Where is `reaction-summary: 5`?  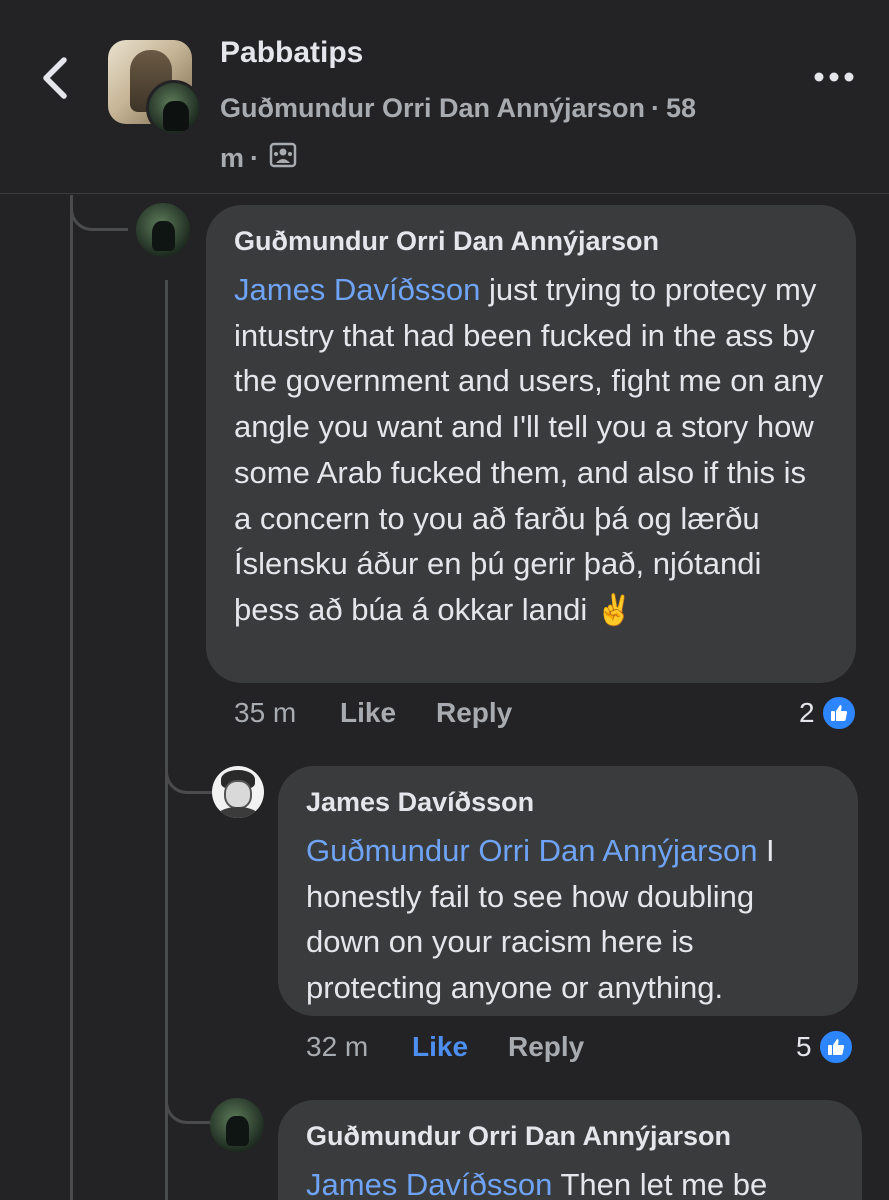
reaction-summary: 5 is located at coordinates (825, 1047).